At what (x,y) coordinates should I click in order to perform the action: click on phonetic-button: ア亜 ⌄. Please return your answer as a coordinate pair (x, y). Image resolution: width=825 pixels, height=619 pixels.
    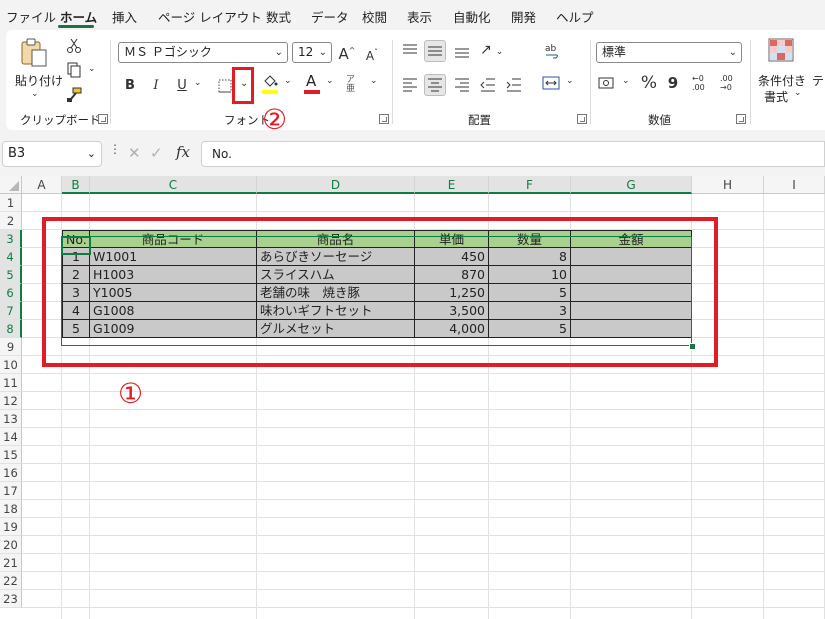
    Looking at the image, I should click on (366, 85).